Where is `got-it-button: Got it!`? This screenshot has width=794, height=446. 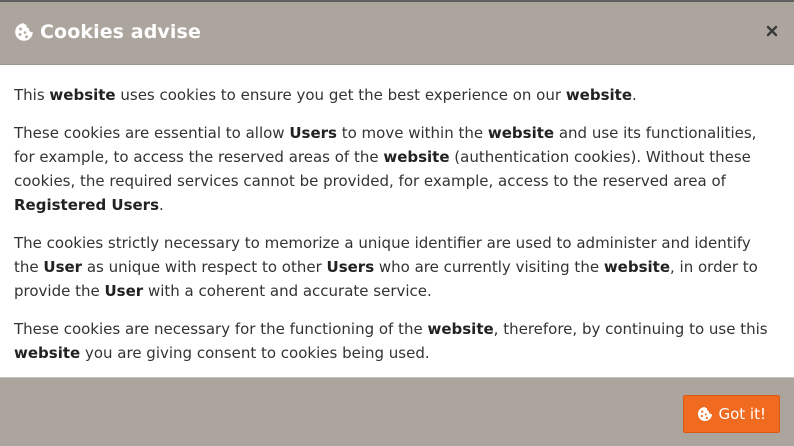 got-it-button: Got it! is located at coordinates (731, 414).